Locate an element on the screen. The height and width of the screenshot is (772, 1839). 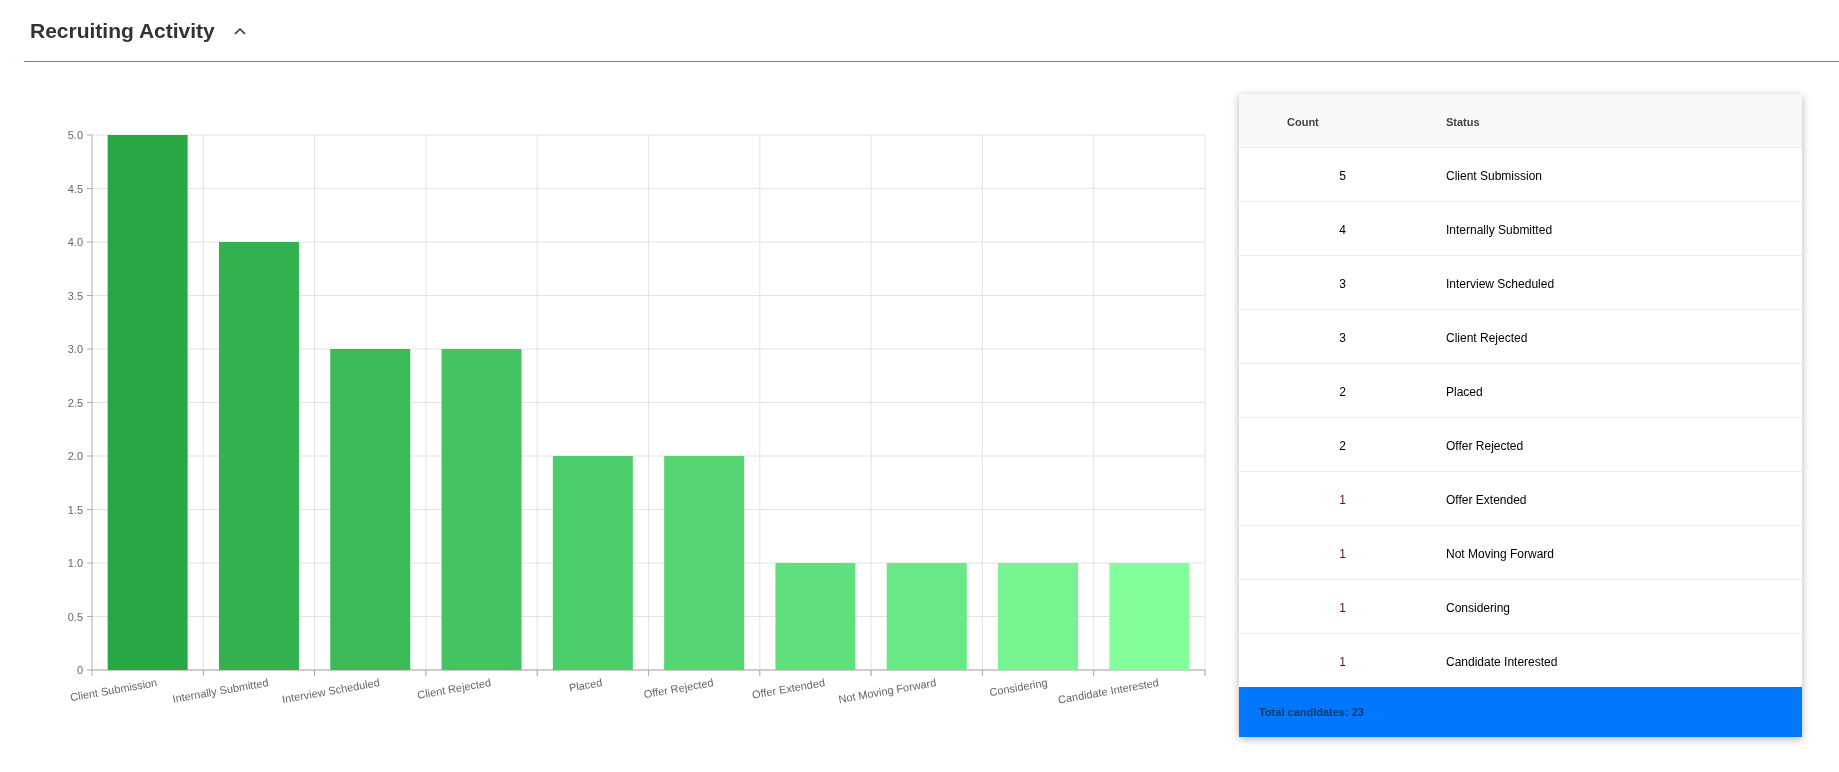
x-tick-label: Candidate Interested is located at coordinates (1108, 691).